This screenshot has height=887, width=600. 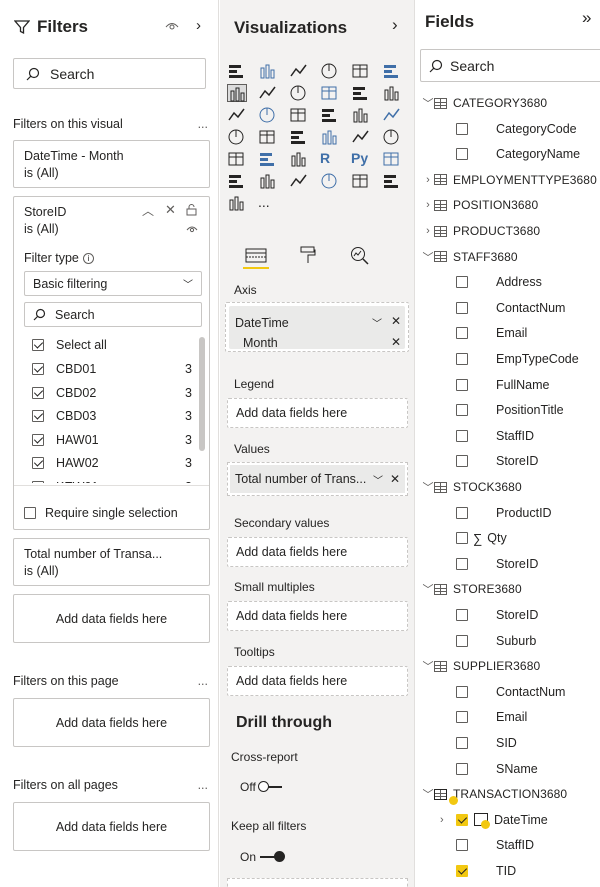 I want to click on stacked-bar-icon, so click(x=237, y=71).